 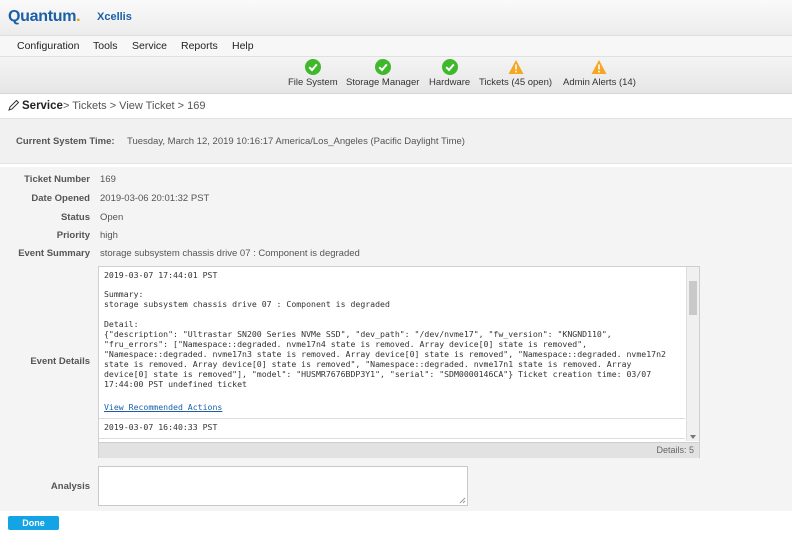 What do you see at coordinates (396, 46) in the screenshot?
I see `menu-bar: Configuration Tools Service Reports Help` at bounding box center [396, 46].